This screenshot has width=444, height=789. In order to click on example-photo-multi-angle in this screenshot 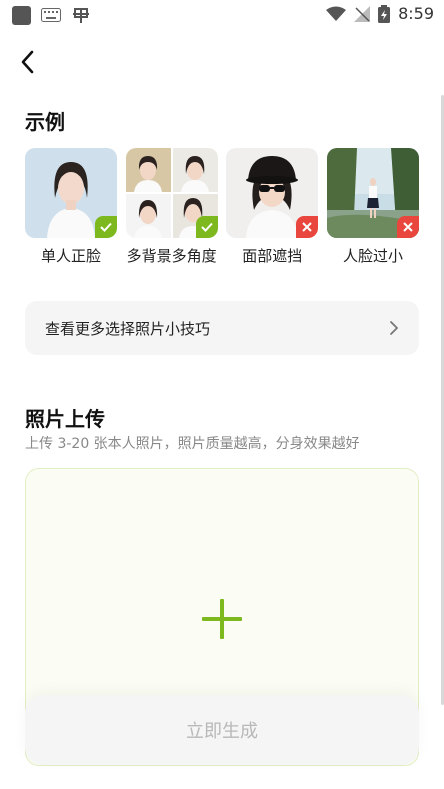, I will do `click(171, 193)`.